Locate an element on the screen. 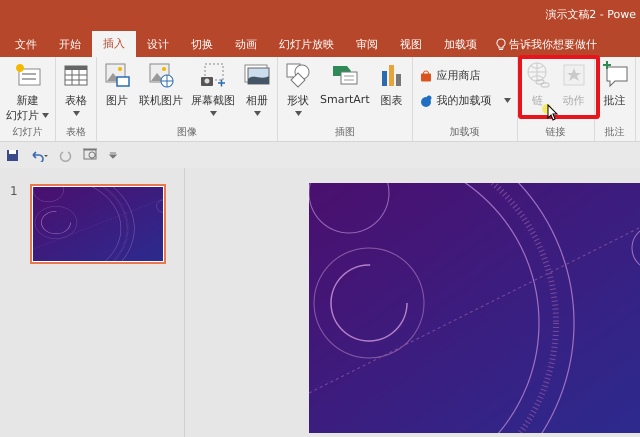  ribbon-tab: 插入 is located at coordinates (114, 43).